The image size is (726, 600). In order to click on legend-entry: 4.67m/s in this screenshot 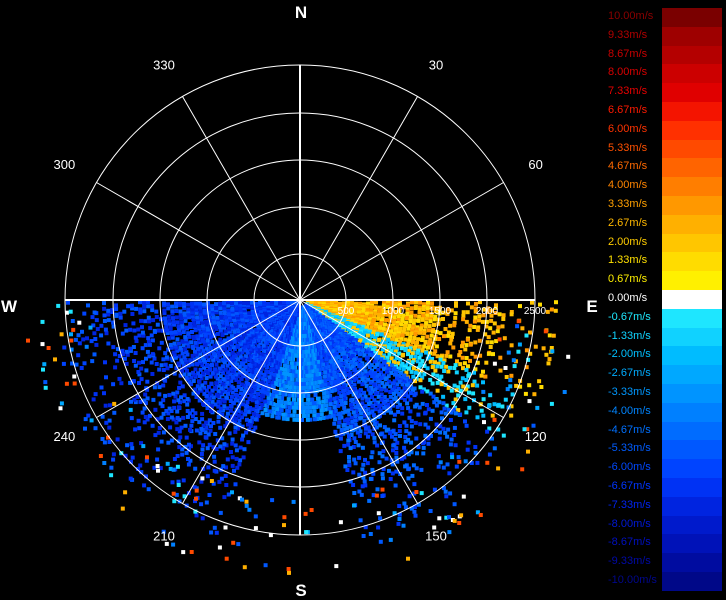, I will do `click(664, 168)`.